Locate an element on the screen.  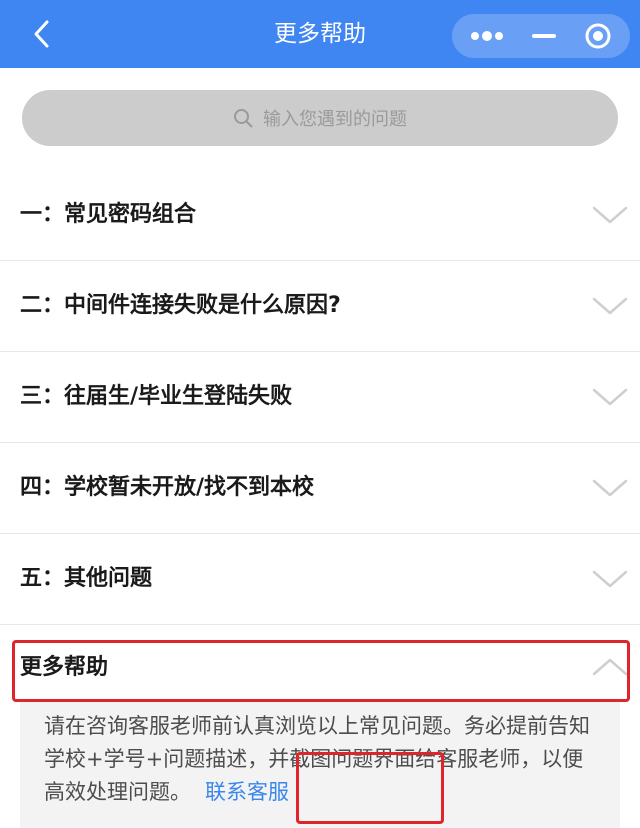
target-circle-icon is located at coordinates (598, 36).